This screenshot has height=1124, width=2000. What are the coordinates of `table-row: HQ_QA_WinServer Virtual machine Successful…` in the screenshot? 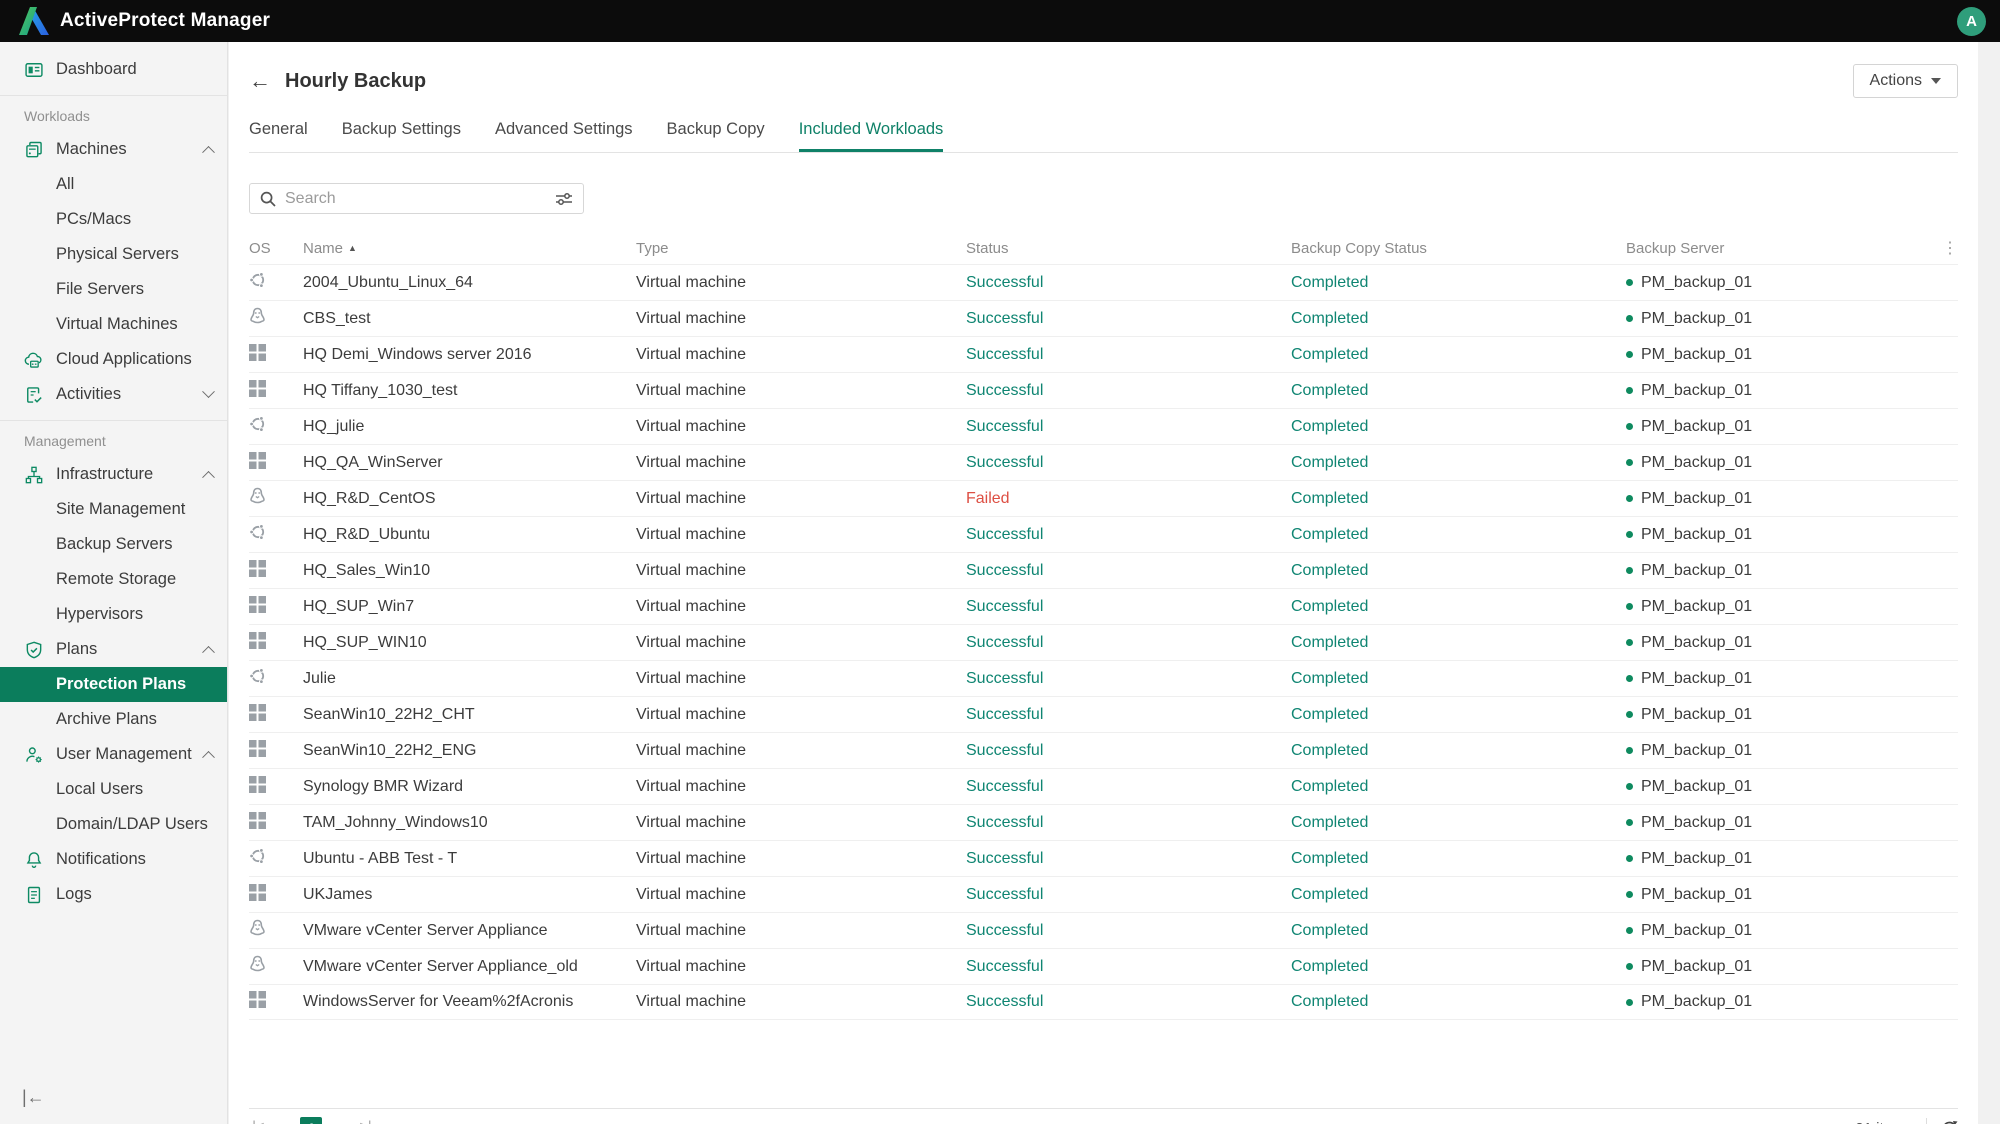 It's located at (1103, 462).